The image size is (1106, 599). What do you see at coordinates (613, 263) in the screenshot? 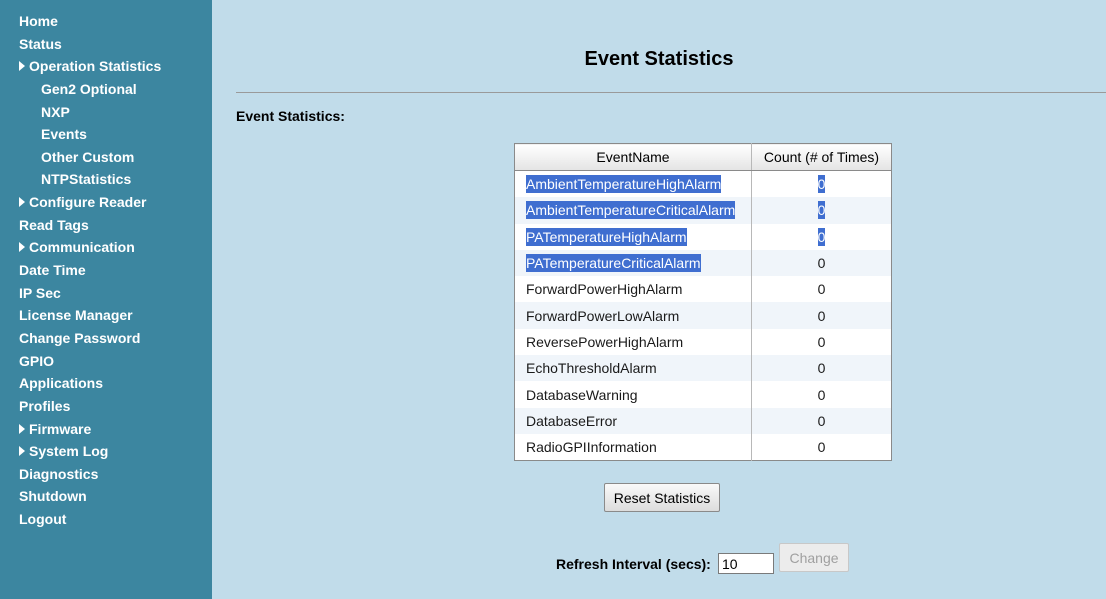
I see `event-name: PATemperatureCriticalAlarm` at bounding box center [613, 263].